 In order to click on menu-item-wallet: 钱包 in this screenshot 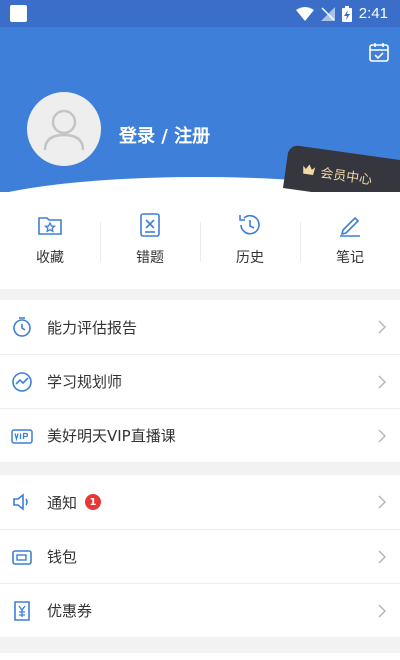, I will do `click(200, 556)`.